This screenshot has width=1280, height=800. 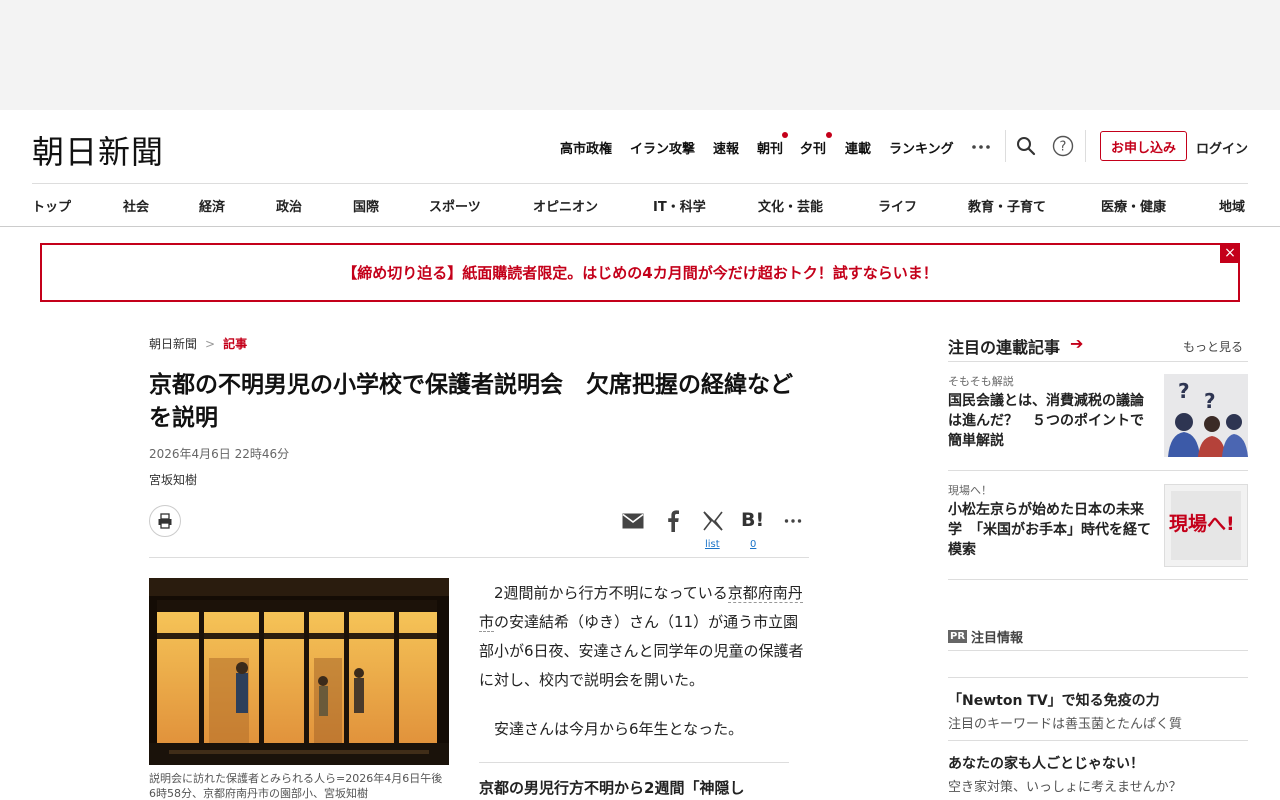 I want to click on x-share-list-link: list, so click(x=712, y=544).